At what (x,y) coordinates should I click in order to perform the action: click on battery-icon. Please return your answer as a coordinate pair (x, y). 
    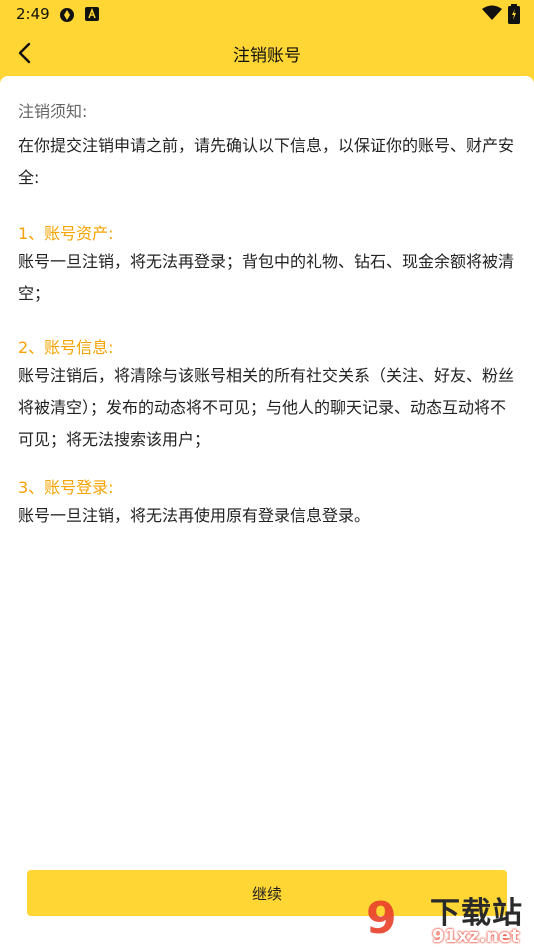
    Looking at the image, I should click on (514, 16).